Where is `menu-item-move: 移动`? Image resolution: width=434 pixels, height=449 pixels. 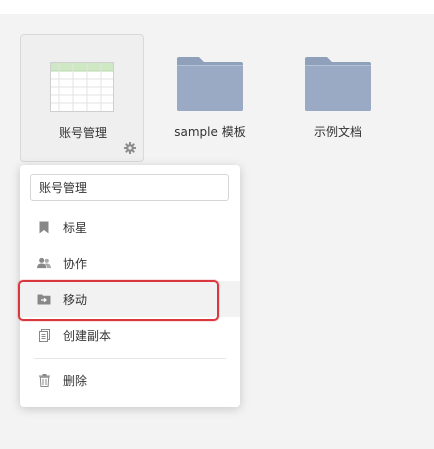 menu-item-move: 移动 is located at coordinates (130, 299).